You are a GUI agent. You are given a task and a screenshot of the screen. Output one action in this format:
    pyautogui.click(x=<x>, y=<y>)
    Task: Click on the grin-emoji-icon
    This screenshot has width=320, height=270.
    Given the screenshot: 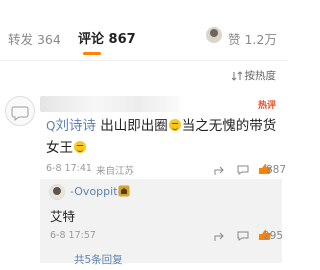 What is the action you would take?
    pyautogui.click(x=174, y=125)
    